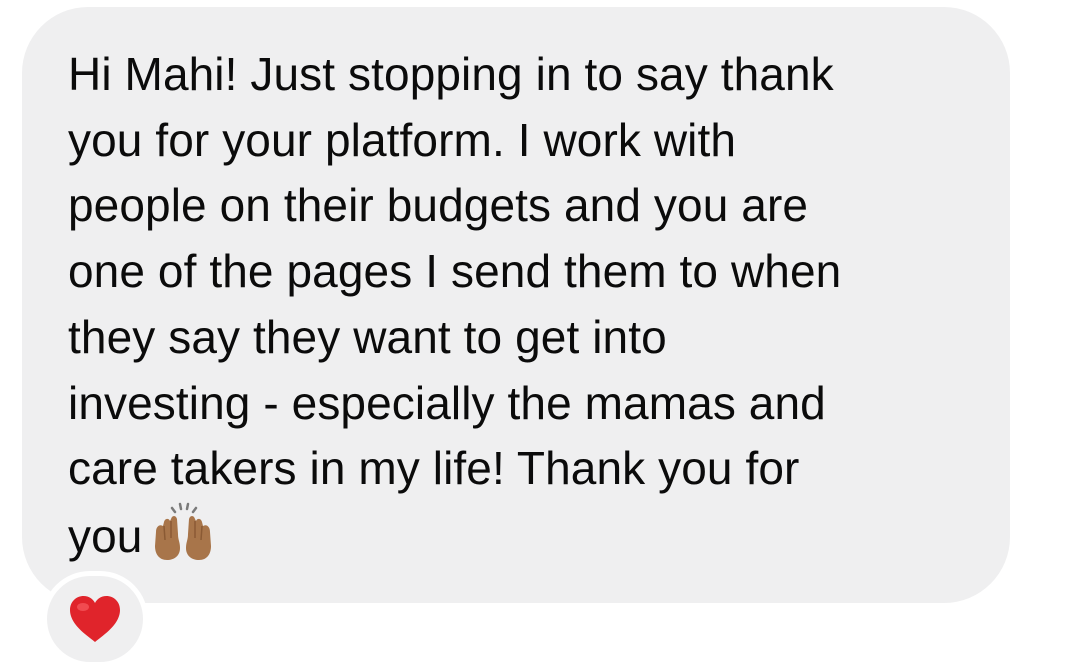 This screenshot has width=1080, height=667. Describe the element at coordinates (105, 535) in the screenshot. I see `message-line: you` at that location.